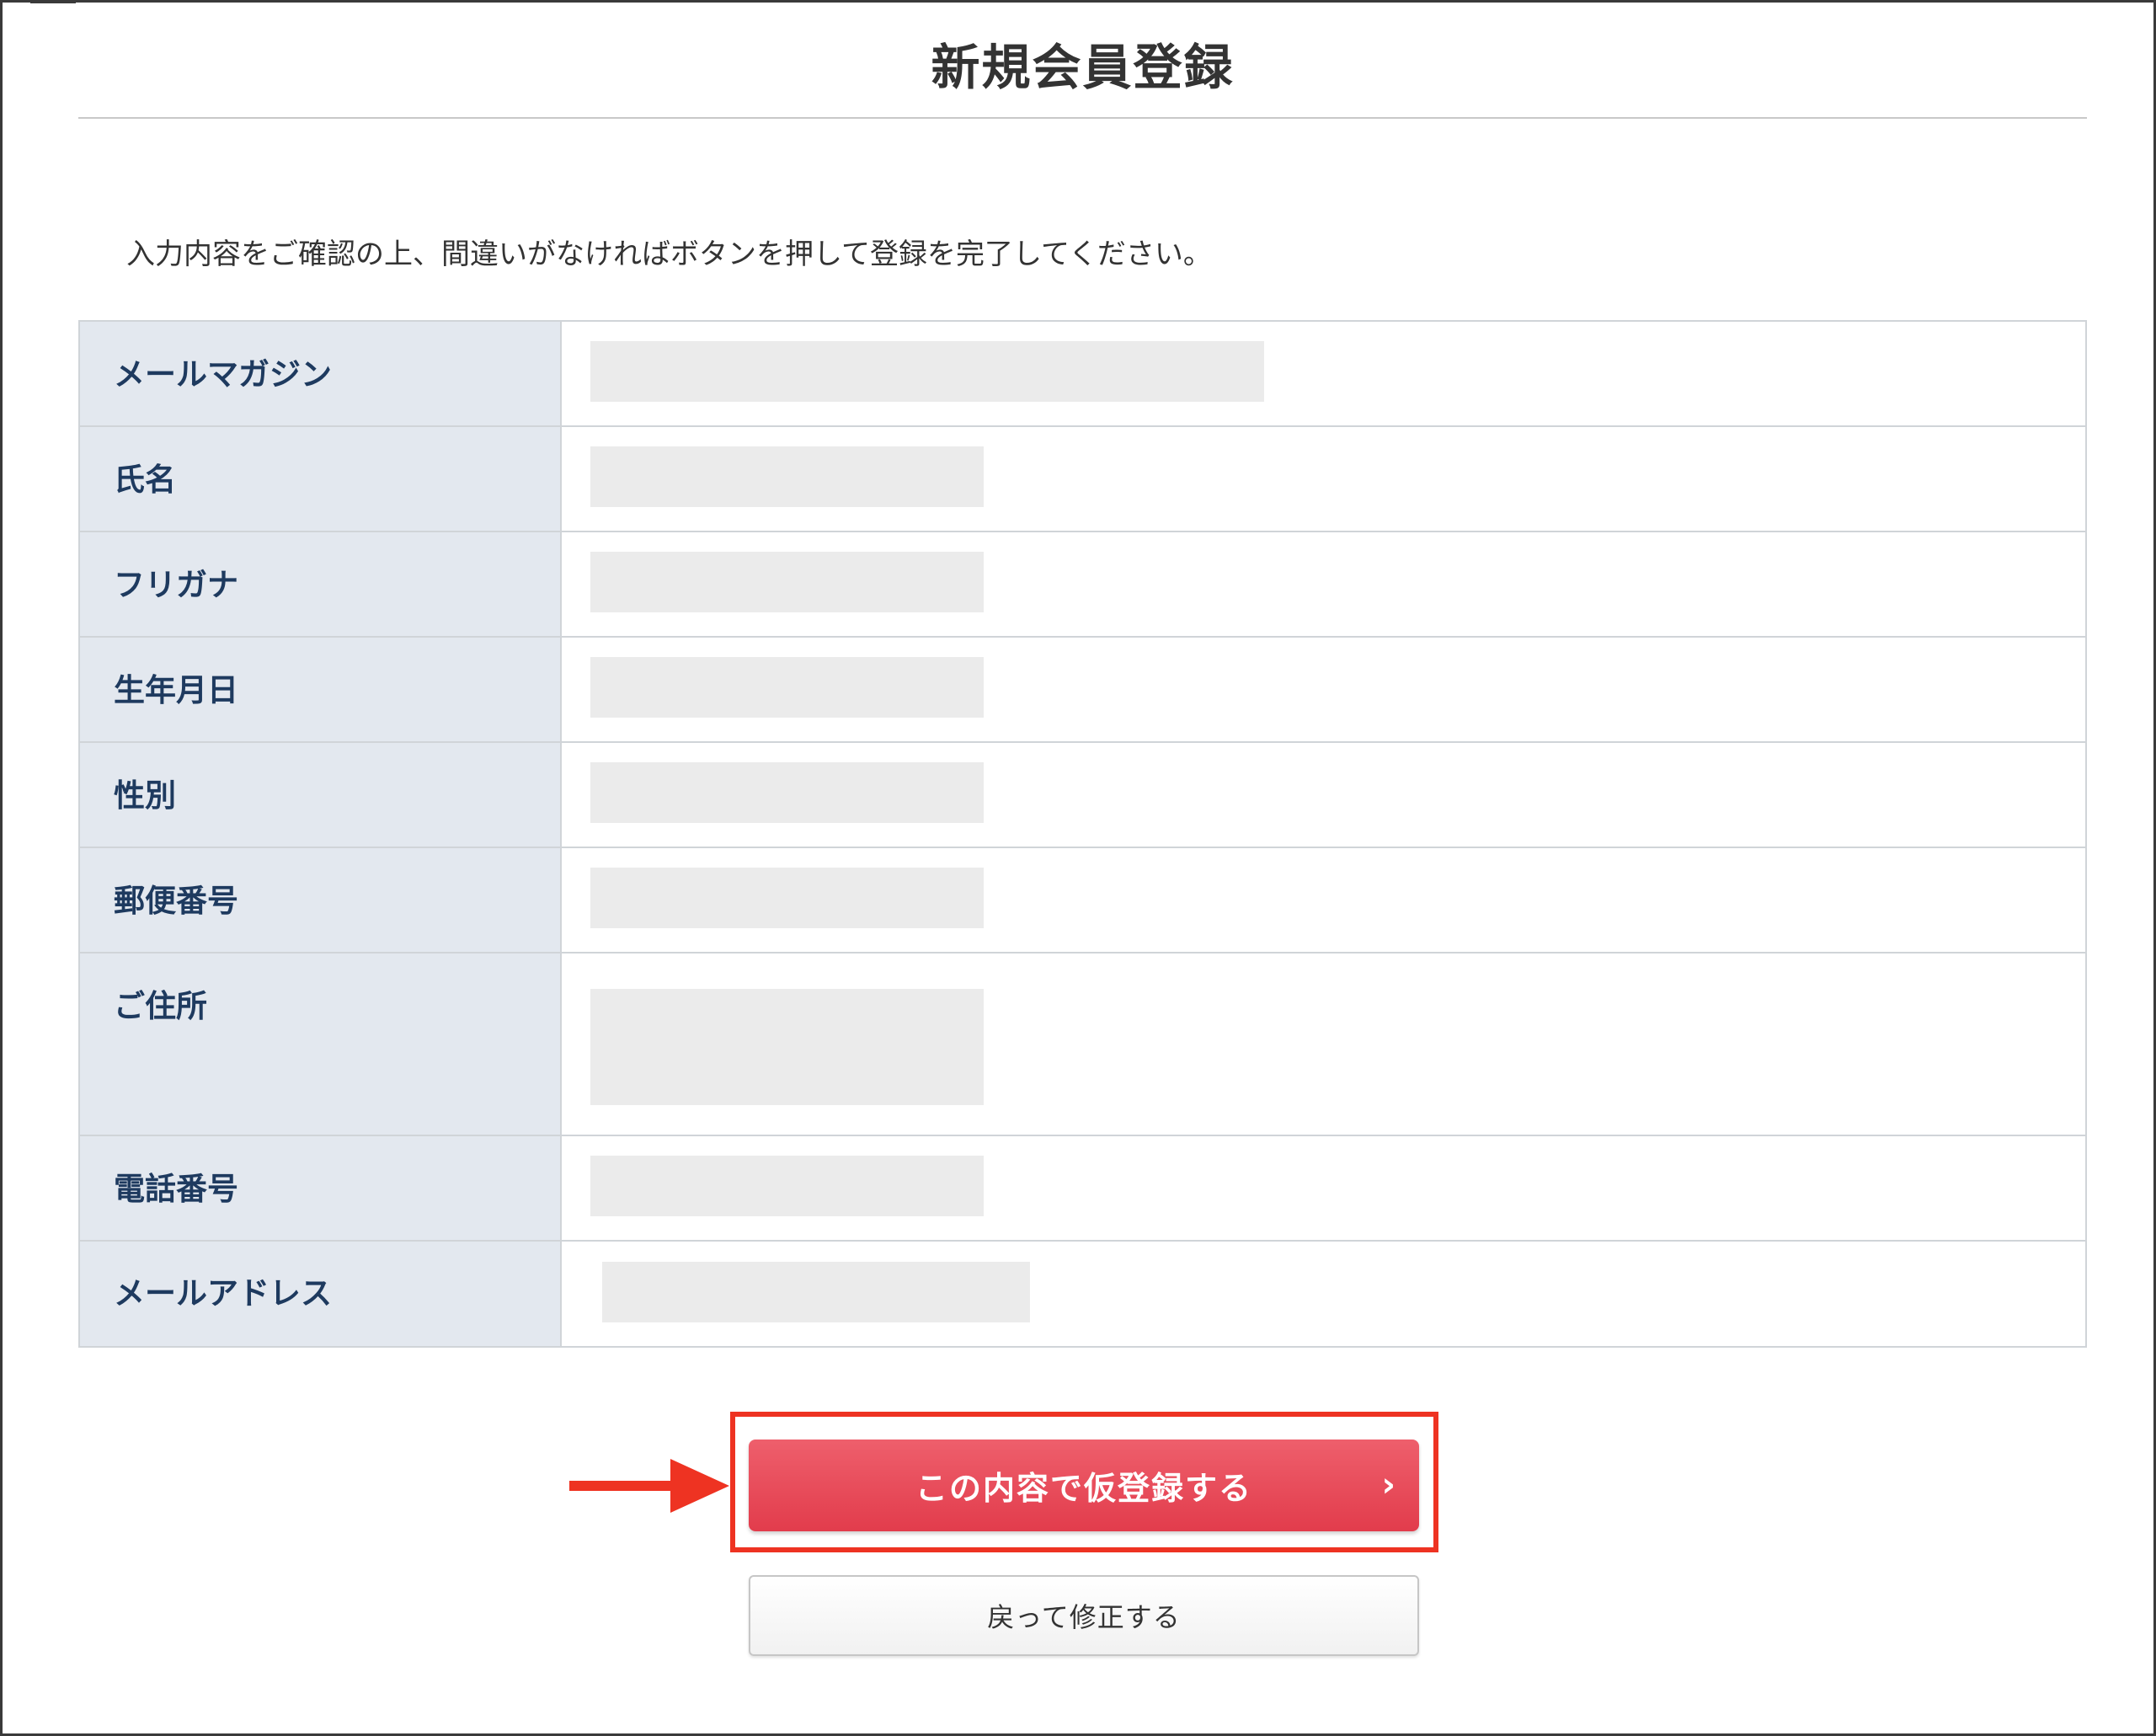  Describe the element at coordinates (1323, 479) in the screenshot. I see `row-value-name` at that location.